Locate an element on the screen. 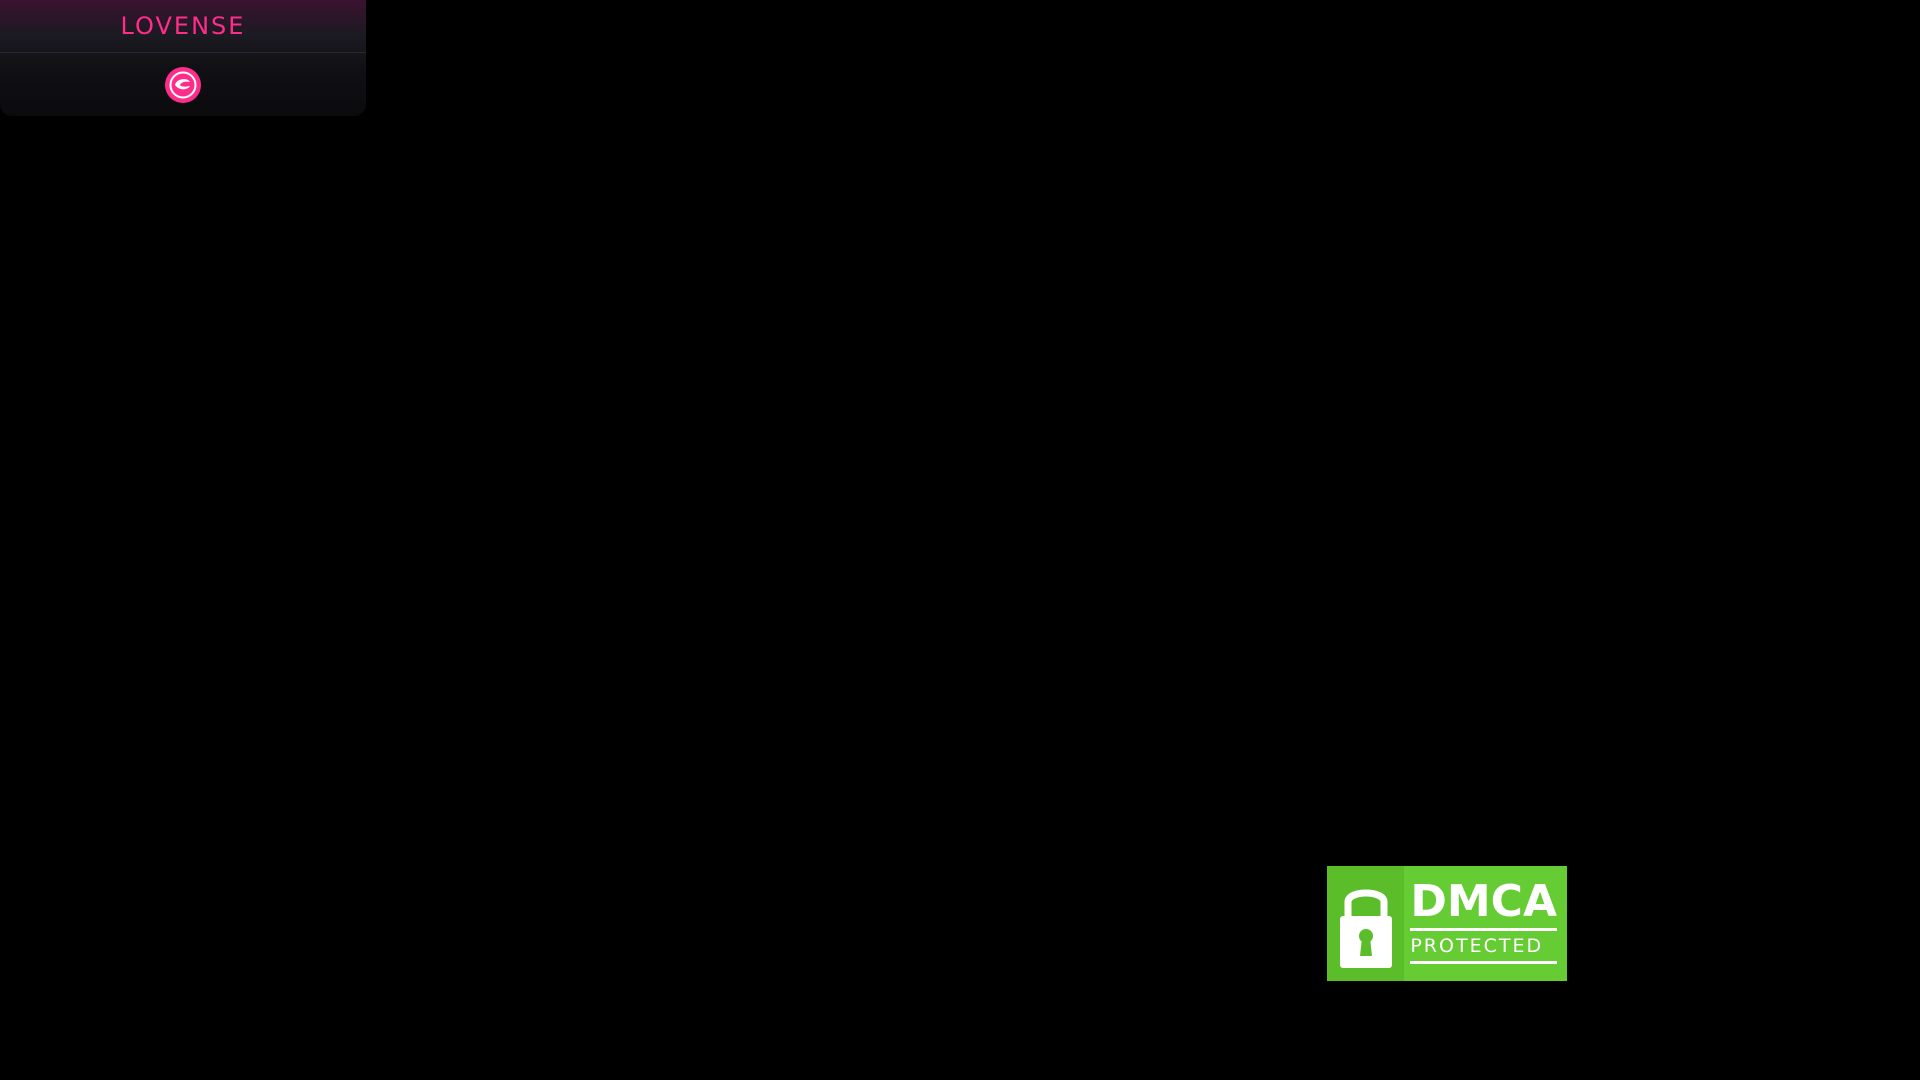 The image size is (1920, 1080). dmca-subtitle: PROTECTED is located at coordinates (1477, 945).